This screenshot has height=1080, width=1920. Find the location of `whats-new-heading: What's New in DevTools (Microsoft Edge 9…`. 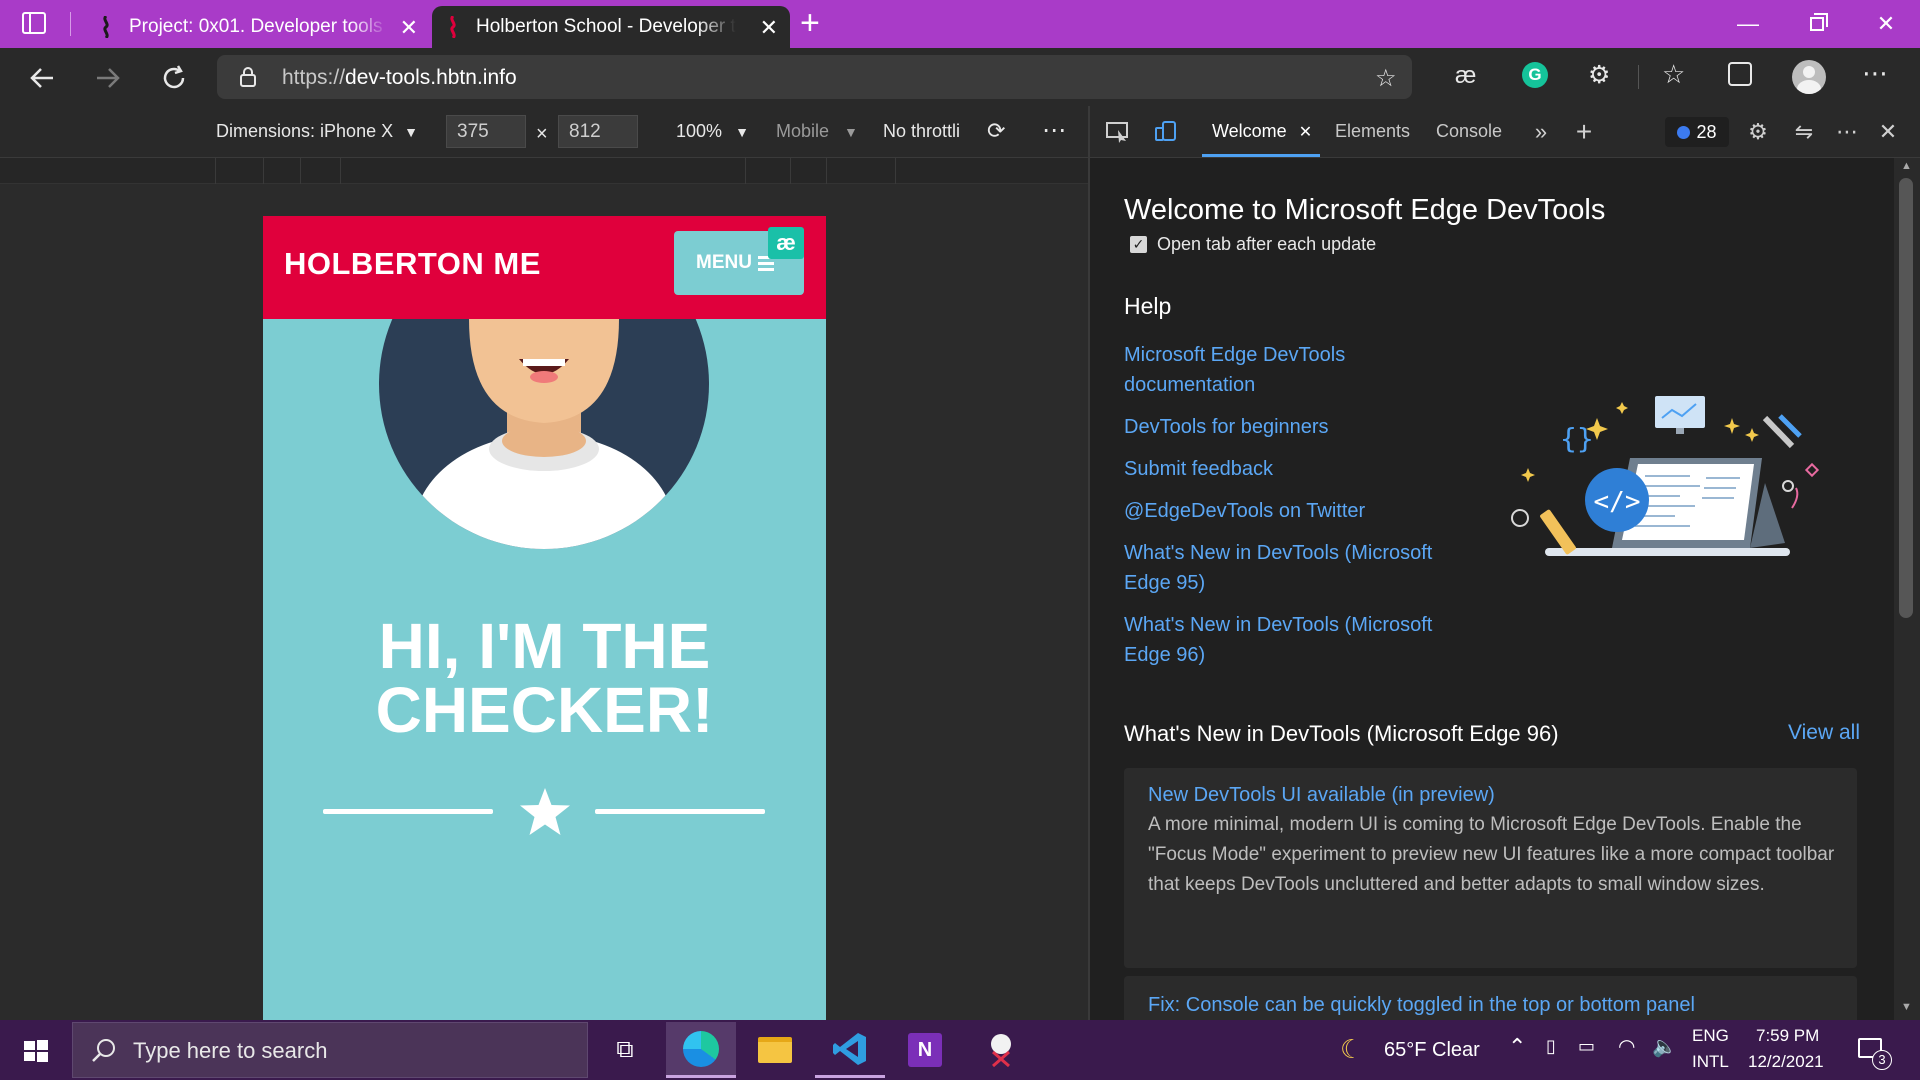

whats-new-heading: What's New in DevTools (Microsoft Edge 9… is located at coordinates (1341, 733).